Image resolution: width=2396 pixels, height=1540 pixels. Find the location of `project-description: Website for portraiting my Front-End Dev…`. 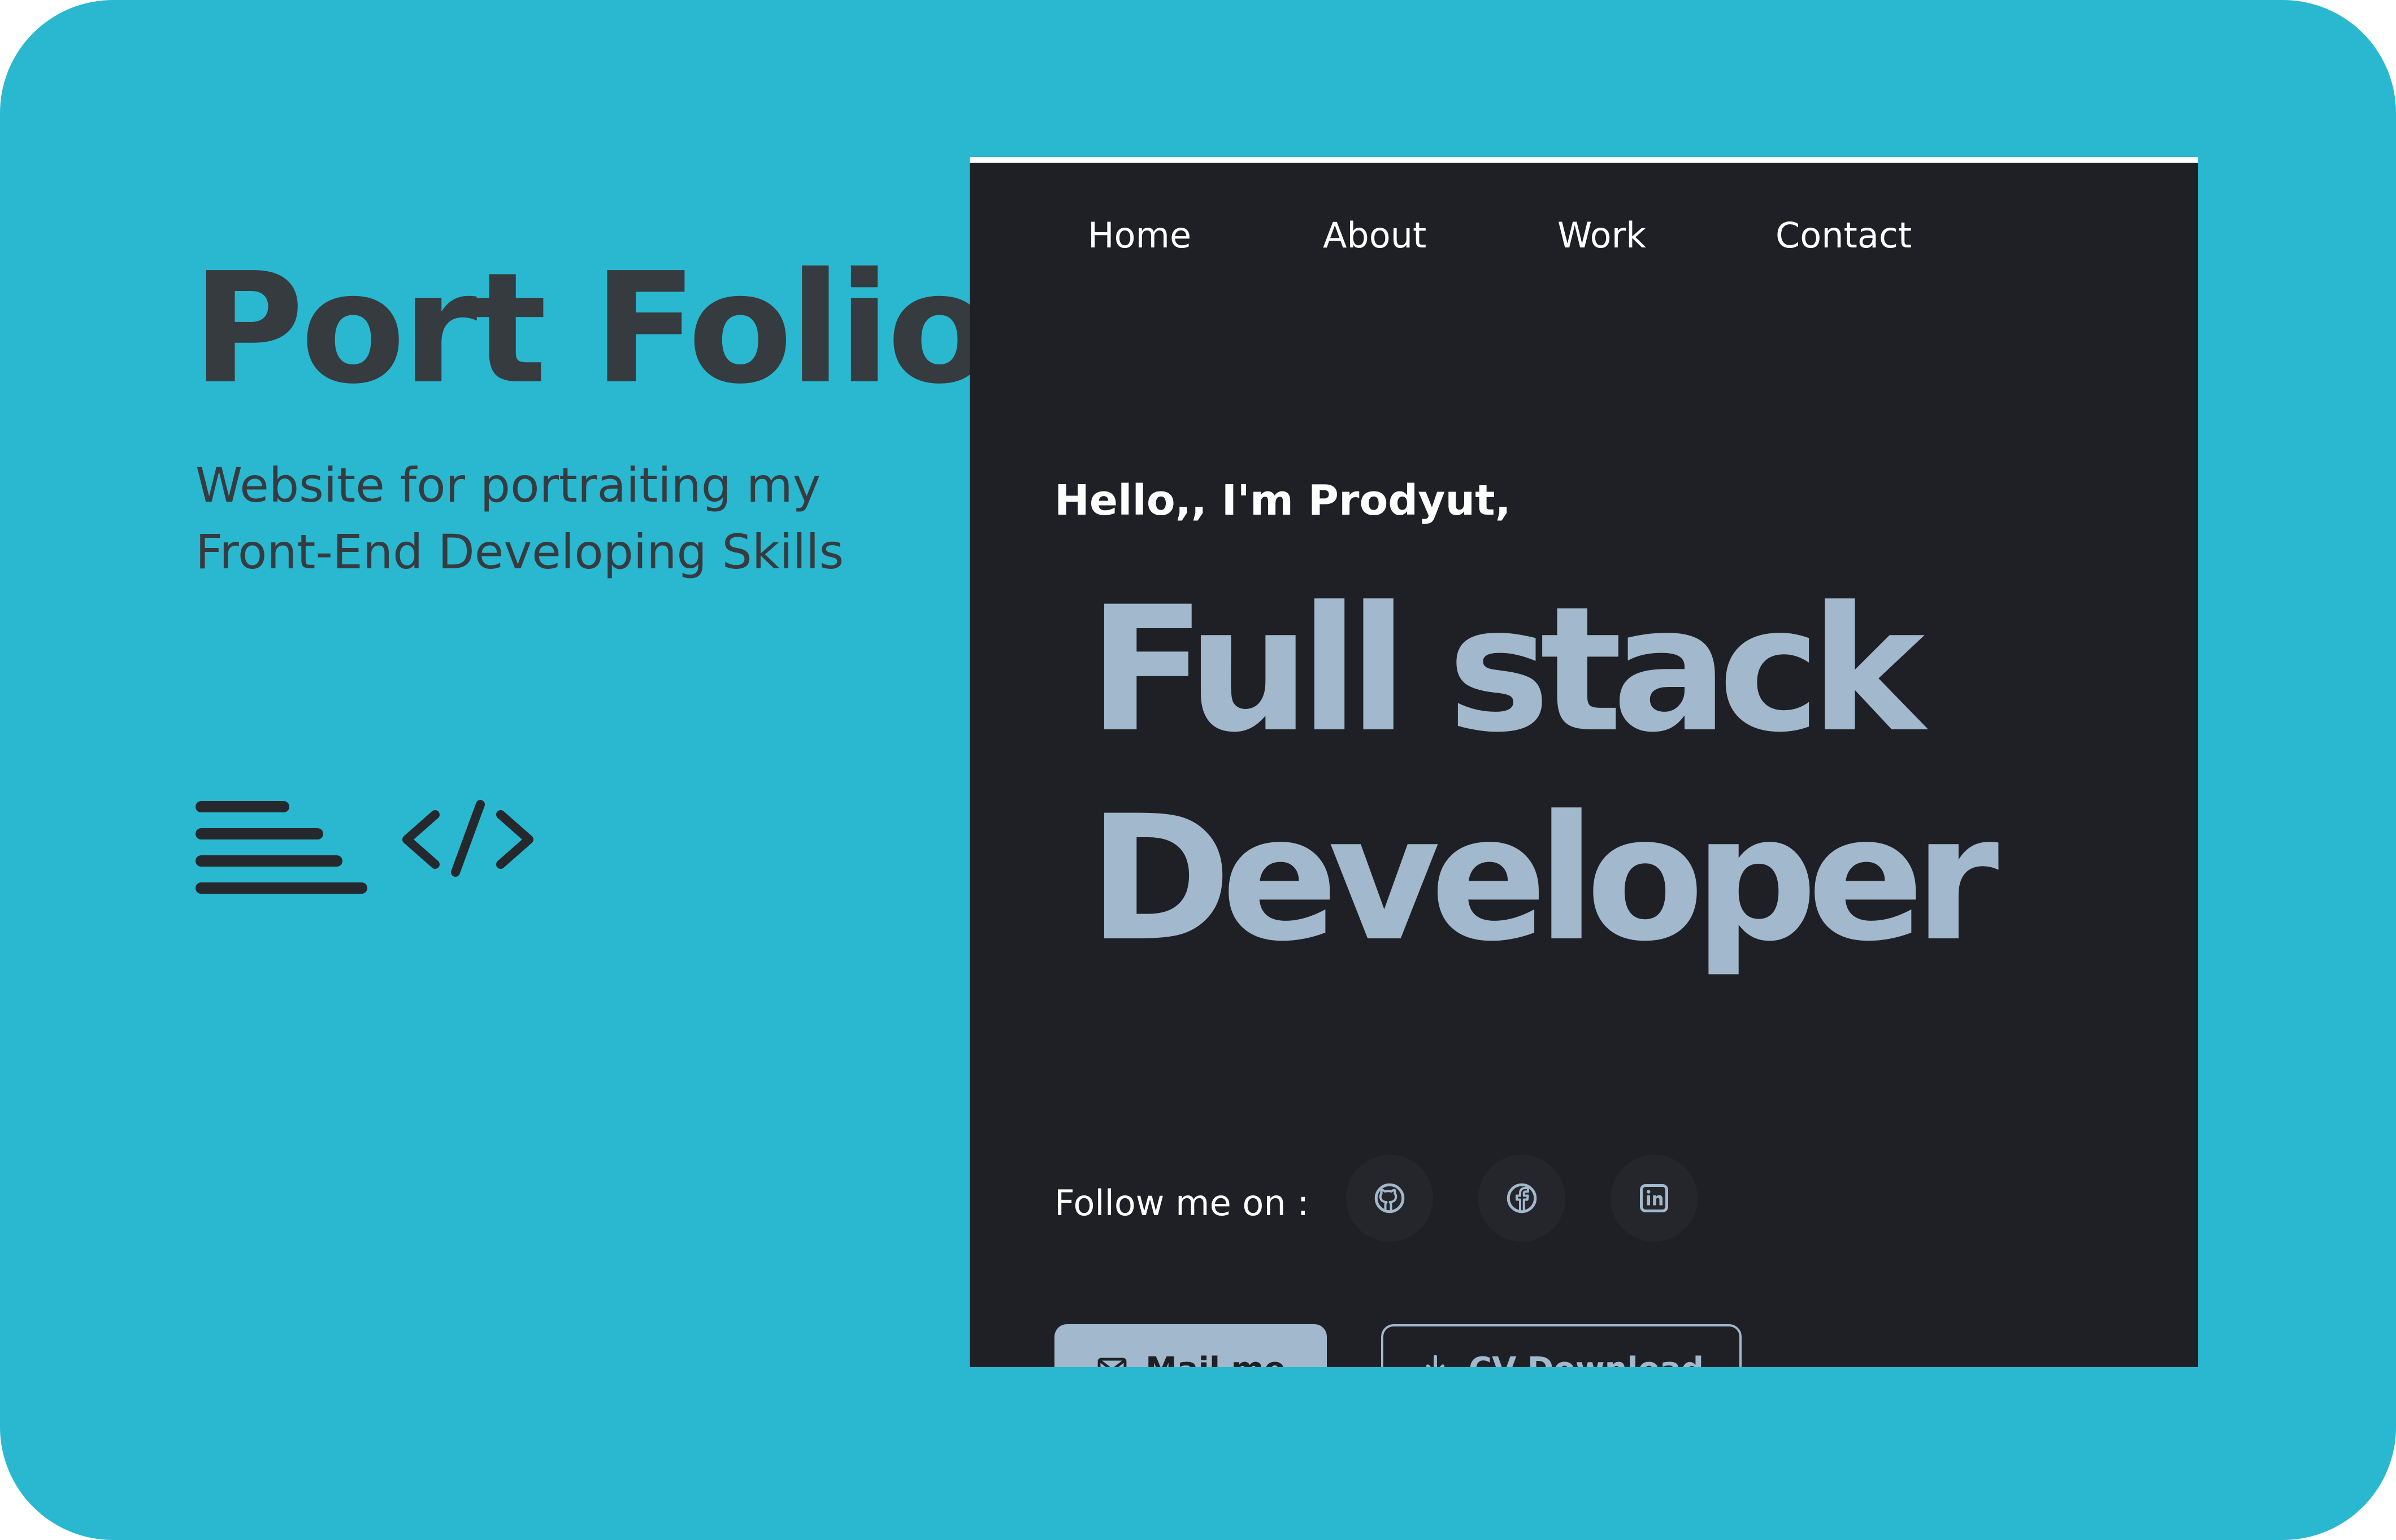

project-description: Website for portraiting my Front-End Dev… is located at coordinates (520, 519).